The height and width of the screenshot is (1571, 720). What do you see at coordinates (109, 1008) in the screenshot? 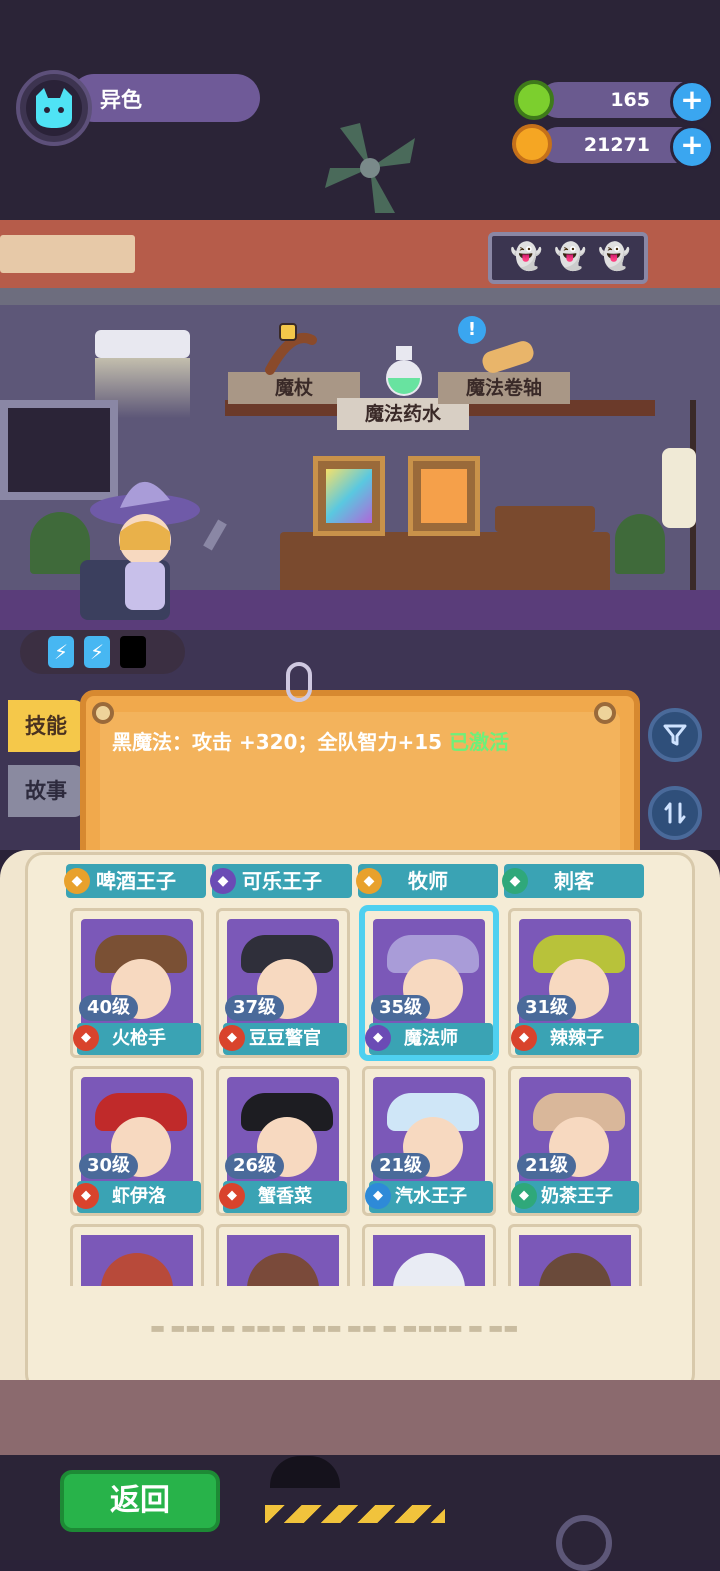
I see `hero-level: 40级` at bounding box center [109, 1008].